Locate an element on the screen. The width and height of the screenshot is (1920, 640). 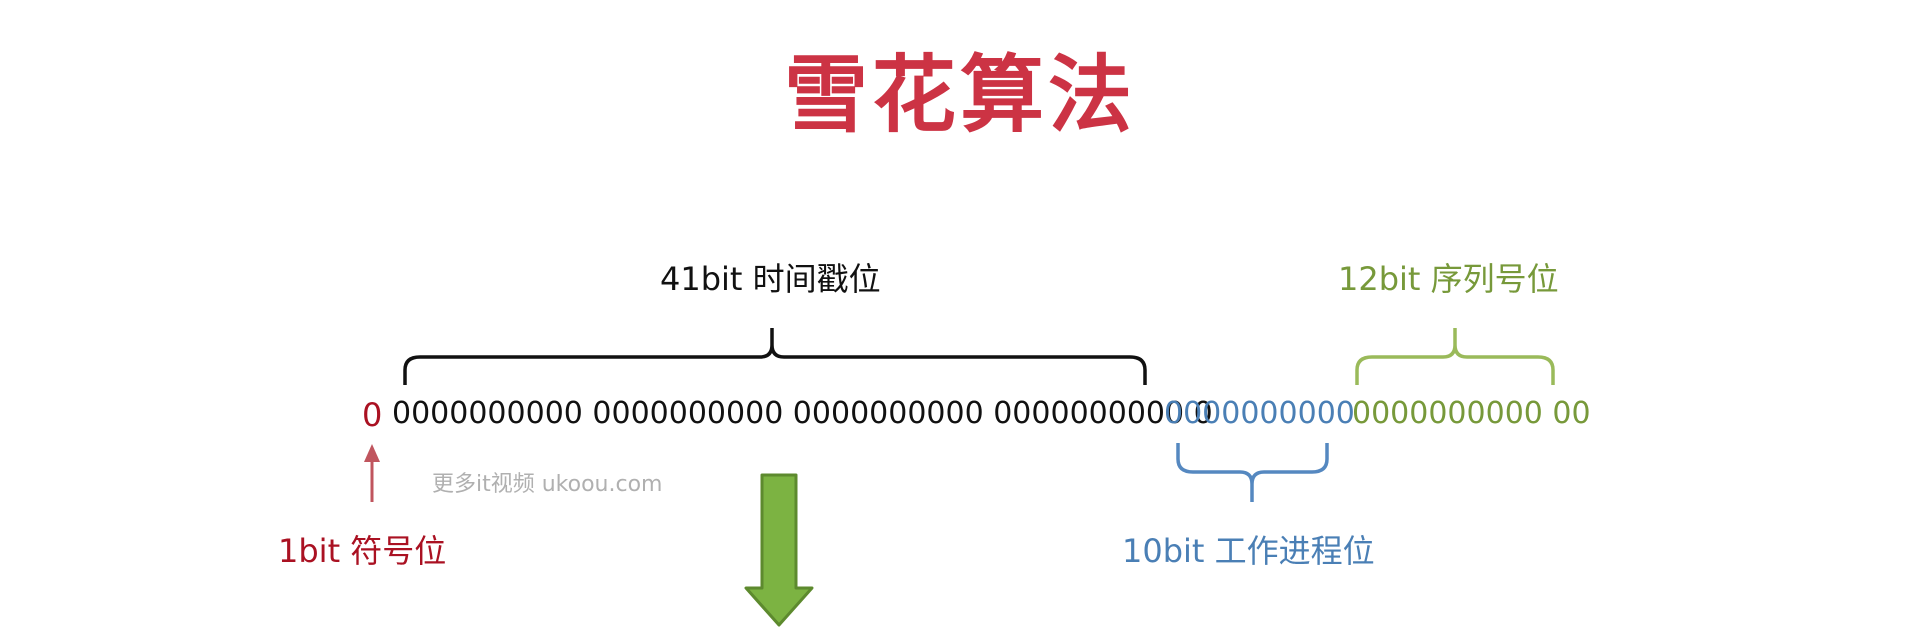
sign-arrow-head is located at coordinates (372, 453).